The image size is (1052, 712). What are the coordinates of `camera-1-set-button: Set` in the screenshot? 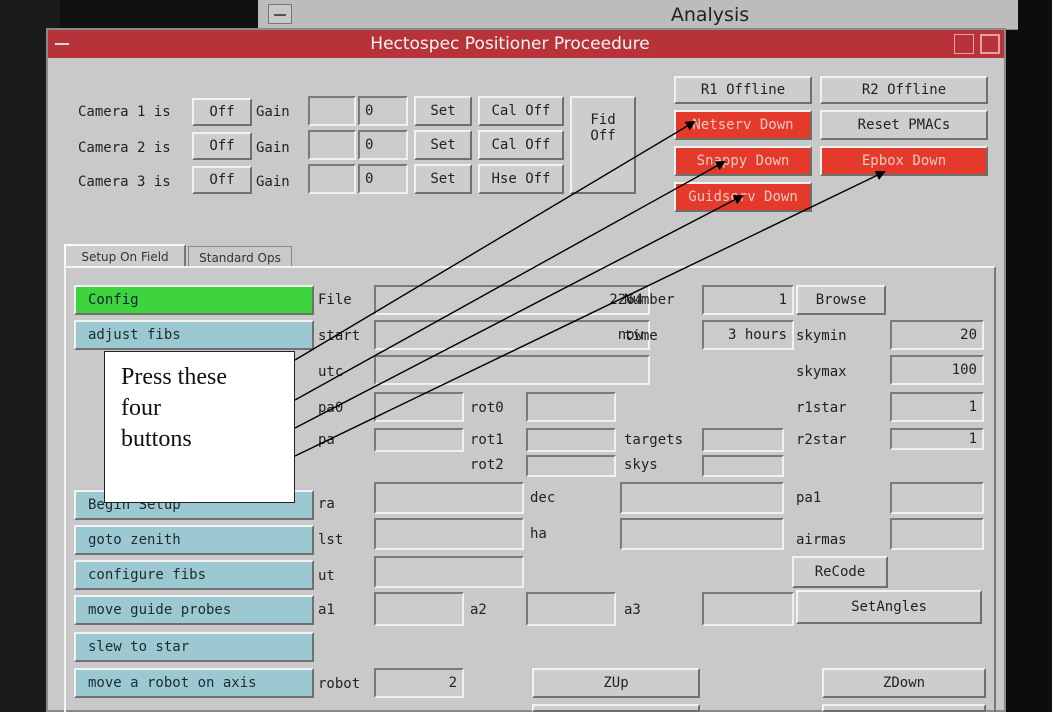 It's located at (443, 111).